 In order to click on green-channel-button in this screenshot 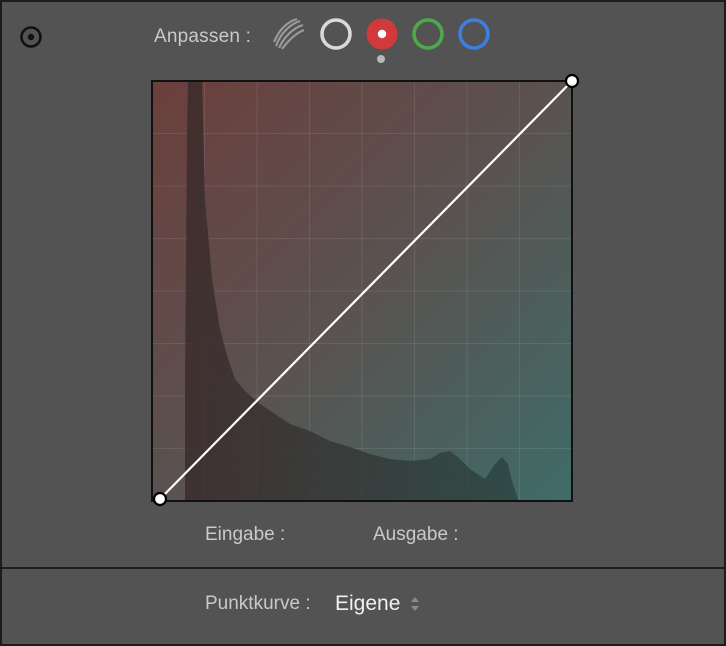, I will do `click(428, 34)`.